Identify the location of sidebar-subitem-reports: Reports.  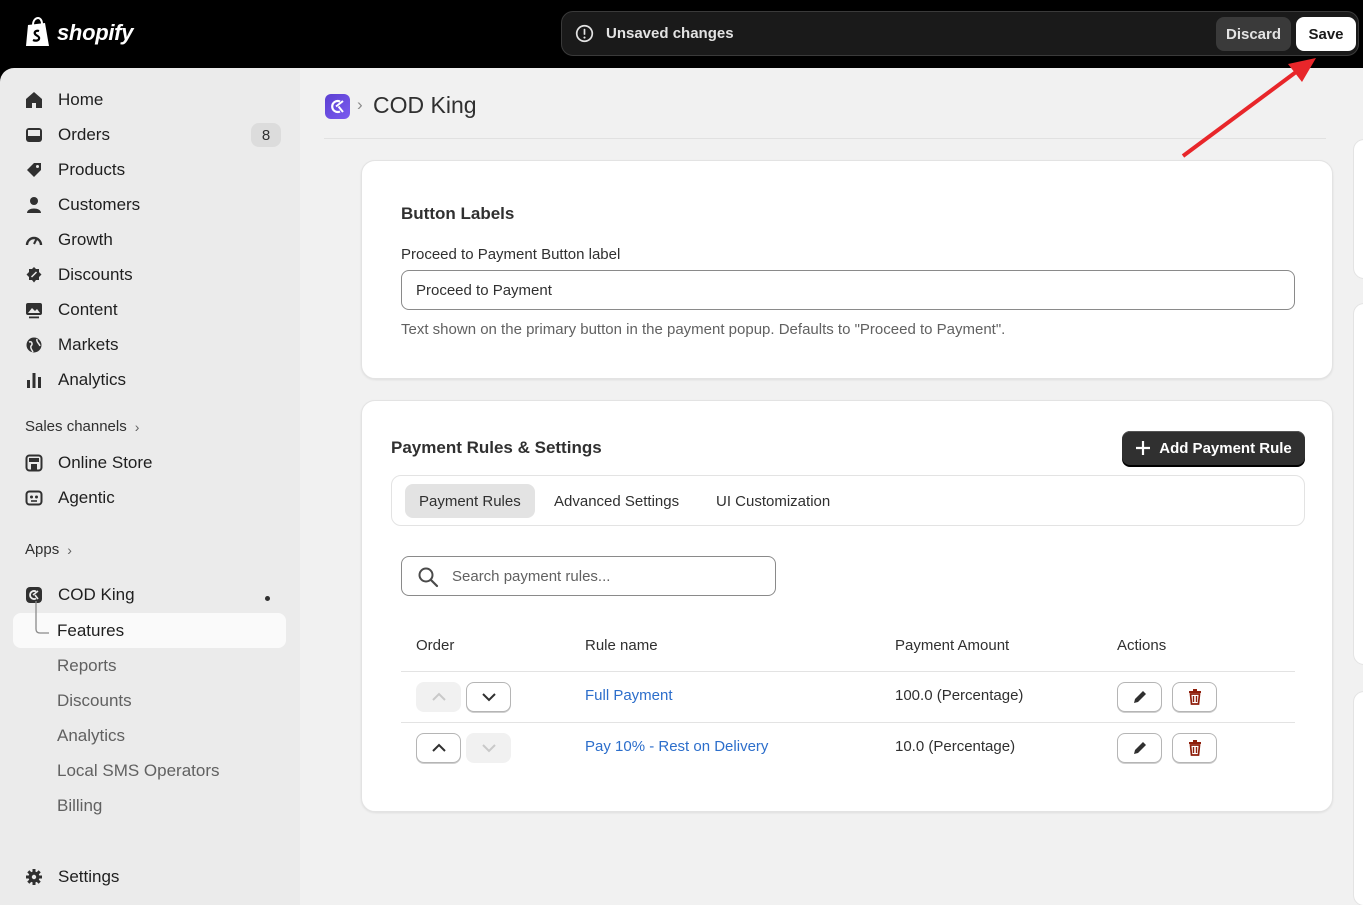
(87, 666).